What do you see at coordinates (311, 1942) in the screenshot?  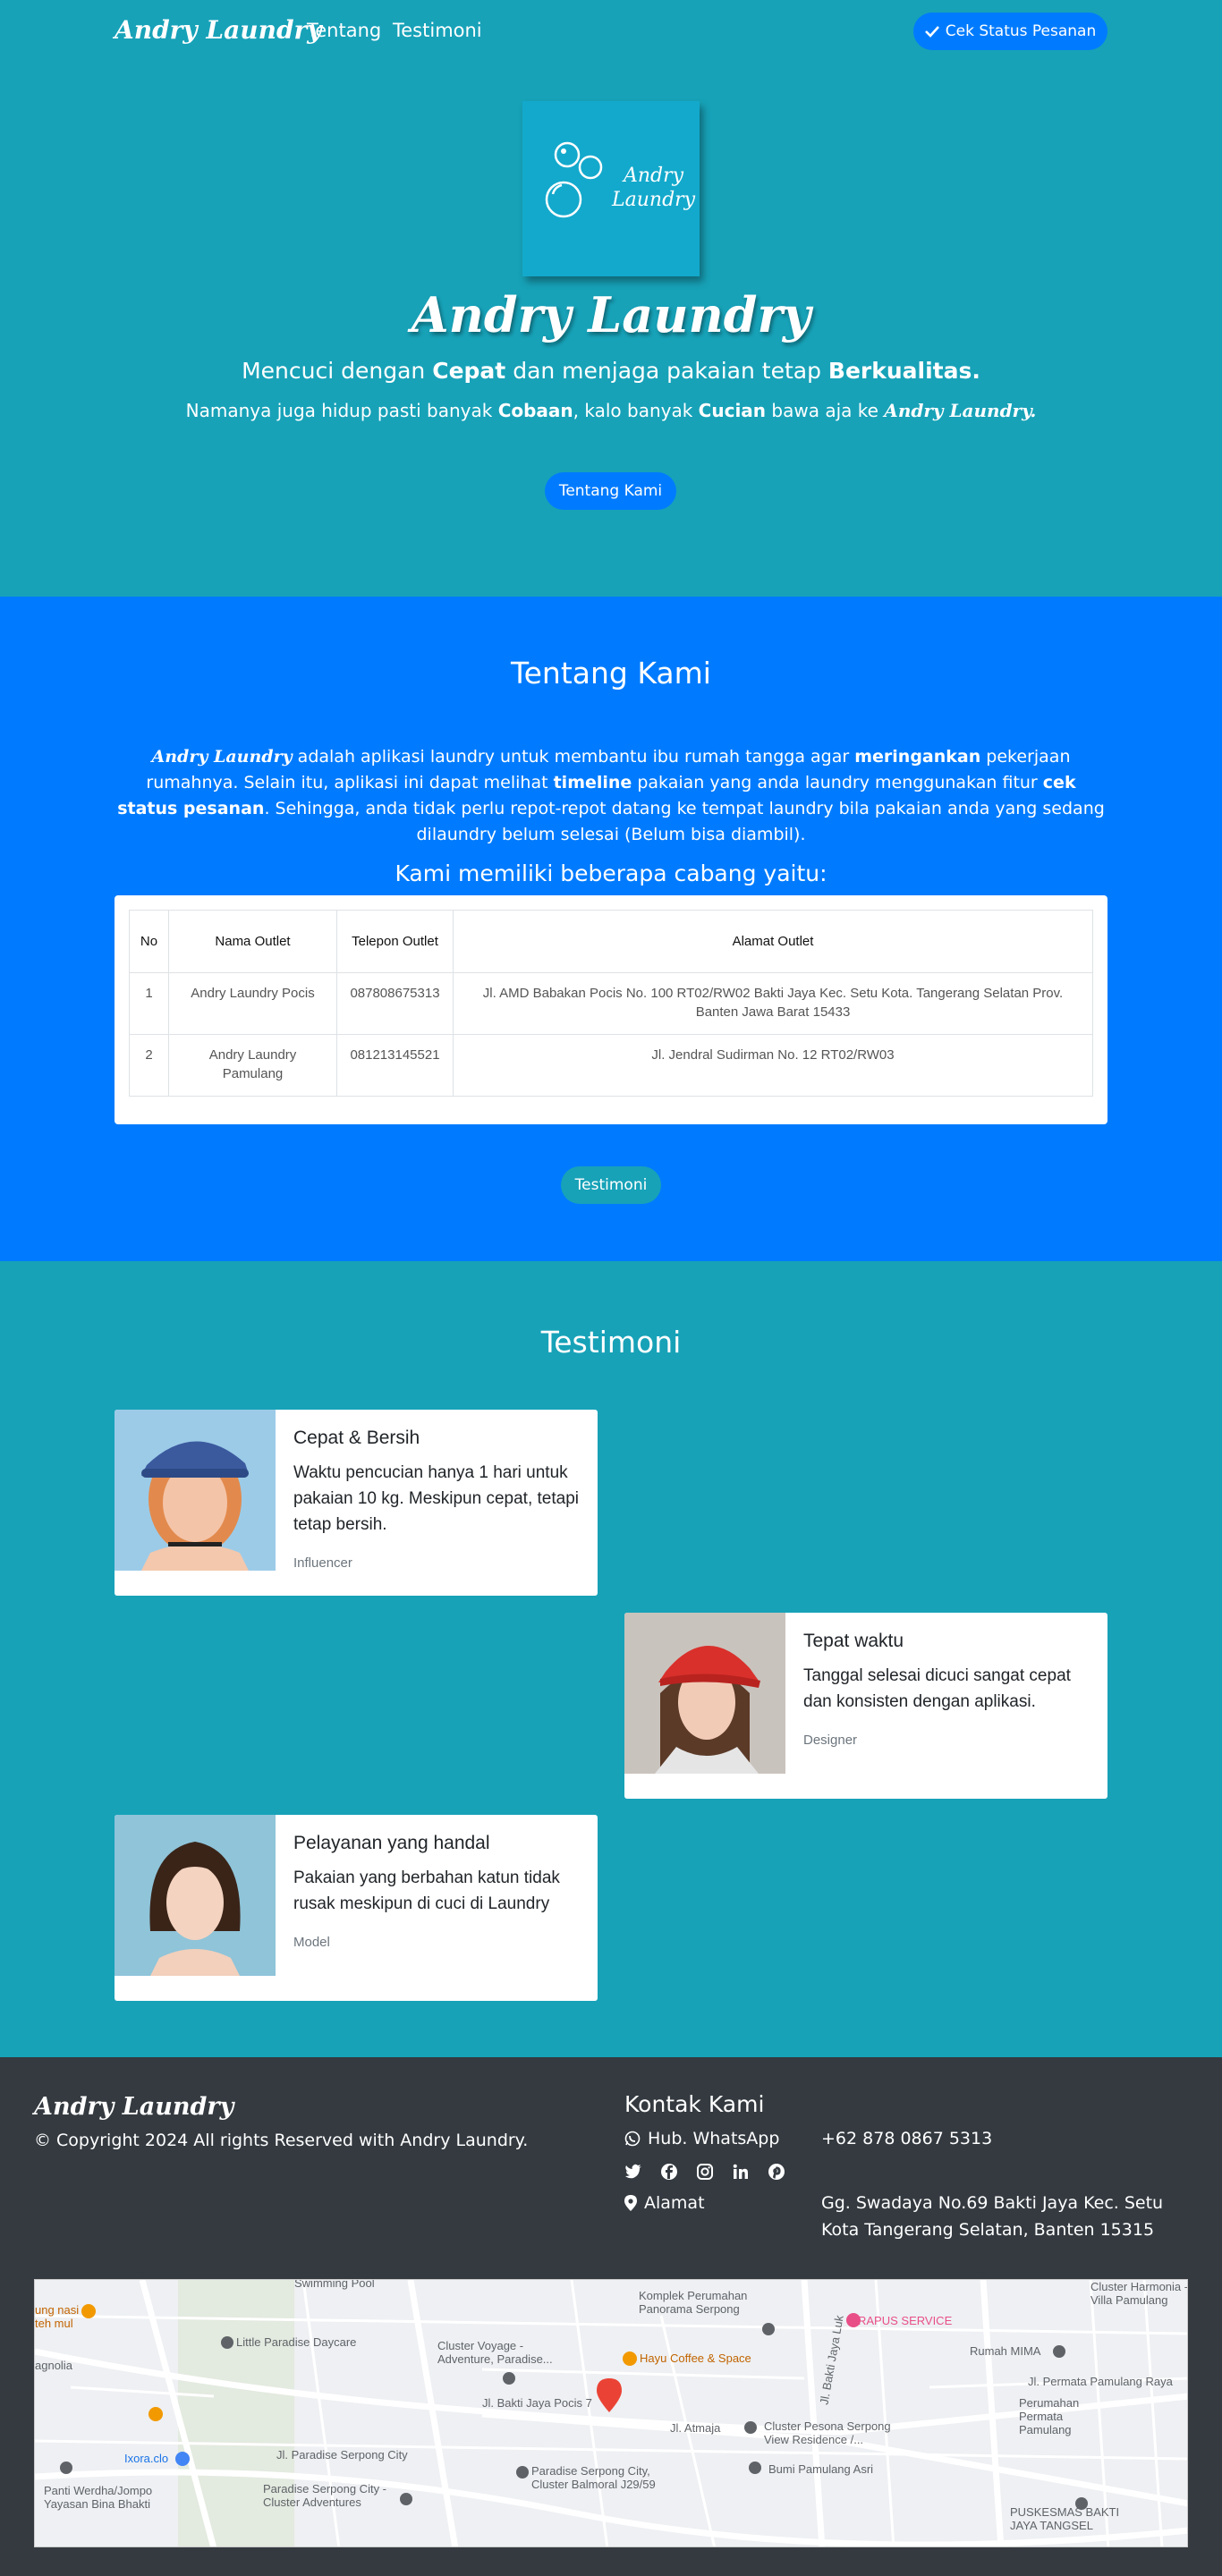 I see `testimonial-role: Model` at bounding box center [311, 1942].